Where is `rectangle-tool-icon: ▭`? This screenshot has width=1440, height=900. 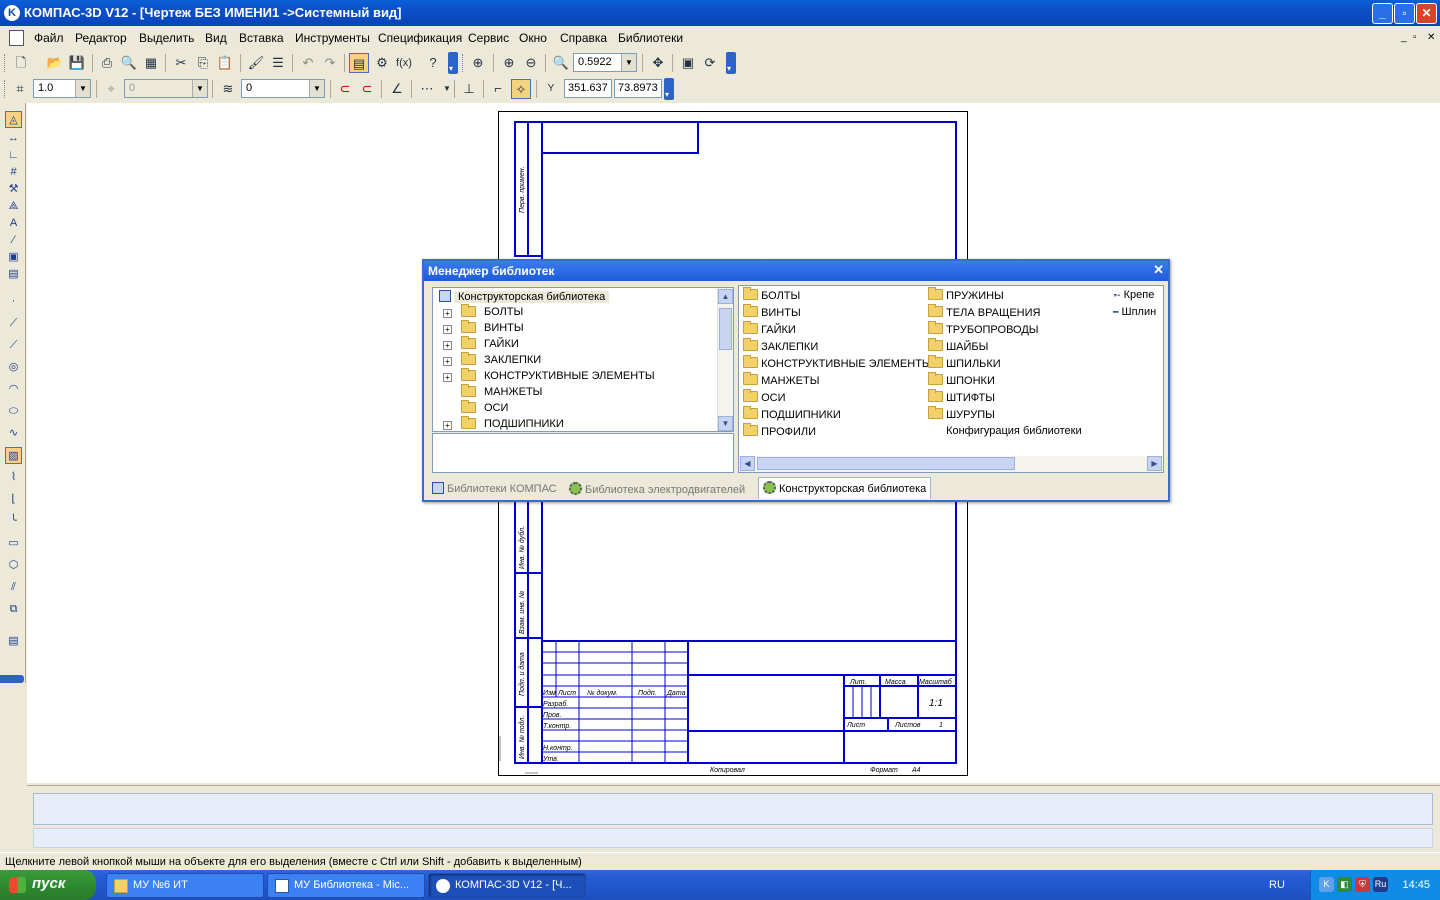
rectangle-tool-icon: ▭ is located at coordinates (13, 543).